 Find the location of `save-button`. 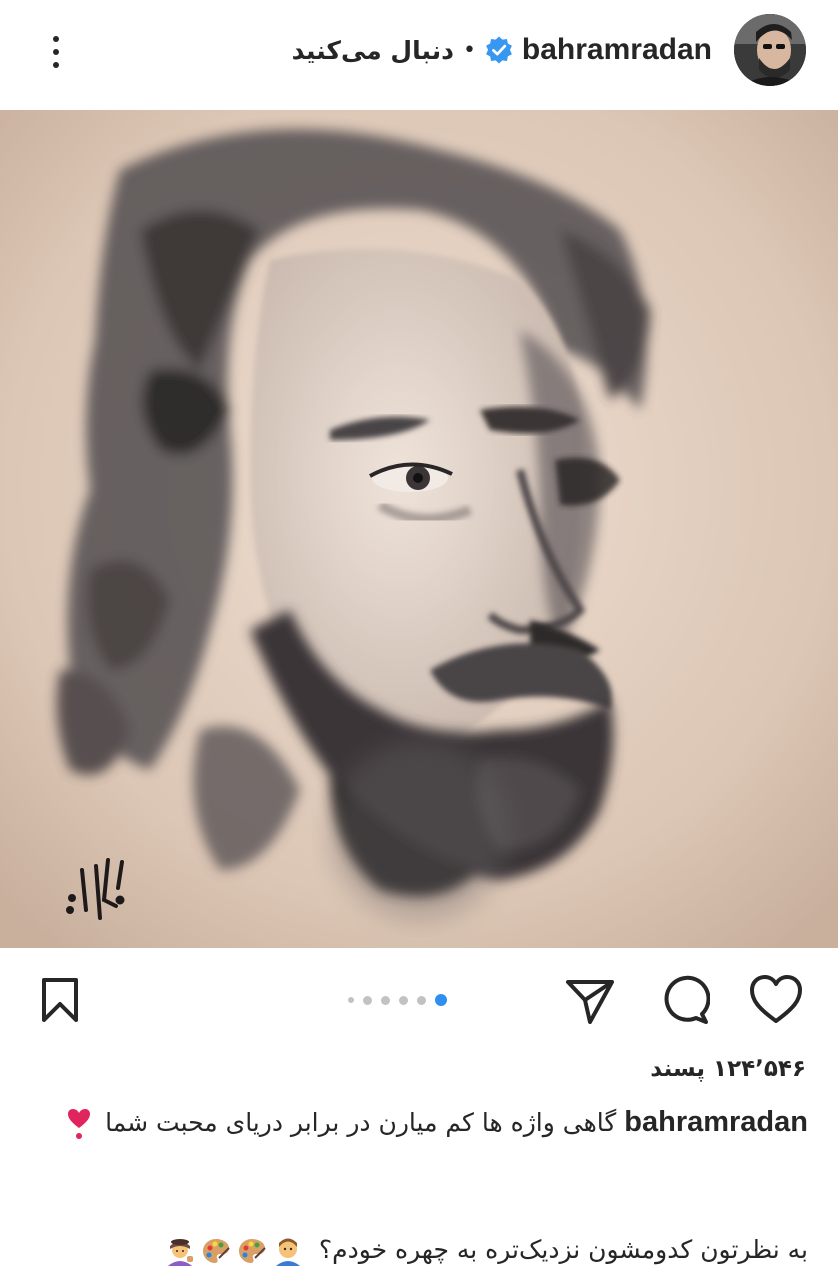

save-button is located at coordinates (60, 1000).